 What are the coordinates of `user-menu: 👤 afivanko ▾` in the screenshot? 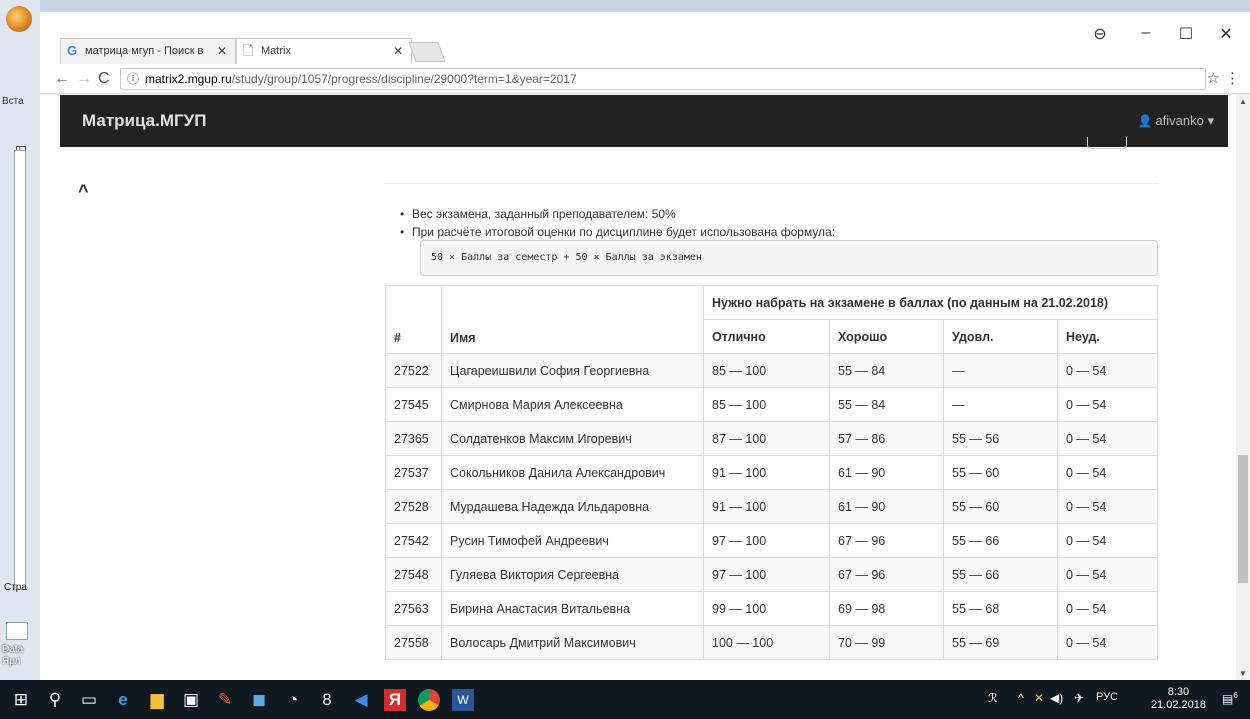 It's located at (1175, 121).